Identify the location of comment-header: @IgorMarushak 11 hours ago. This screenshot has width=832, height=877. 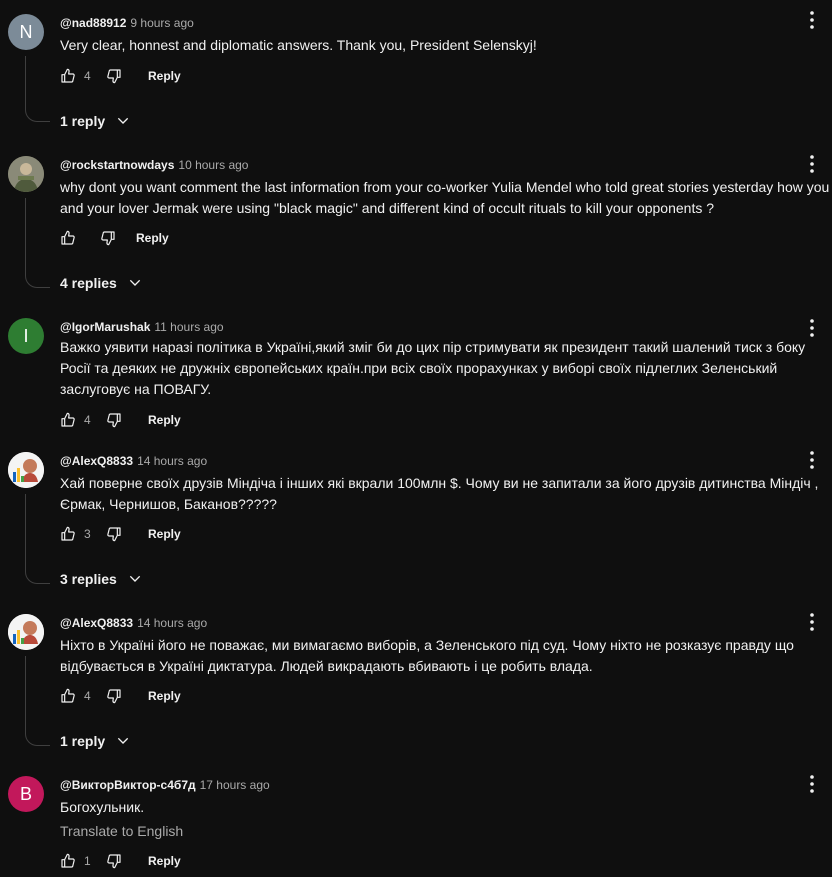
(142, 327).